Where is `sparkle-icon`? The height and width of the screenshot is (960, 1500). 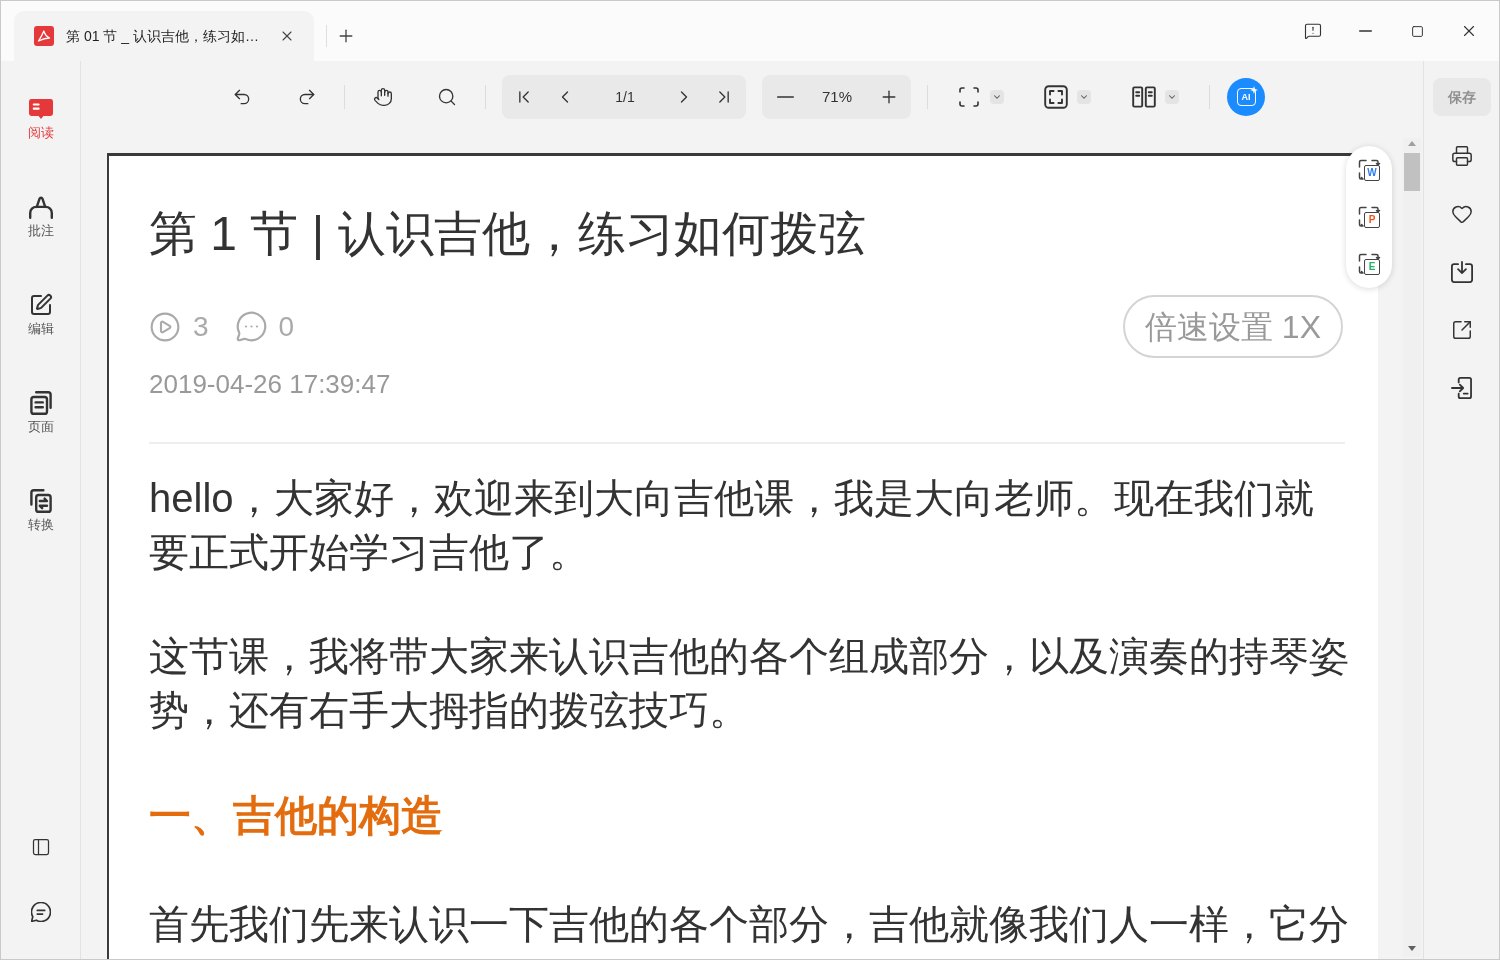 sparkle-icon is located at coordinates (1254, 90).